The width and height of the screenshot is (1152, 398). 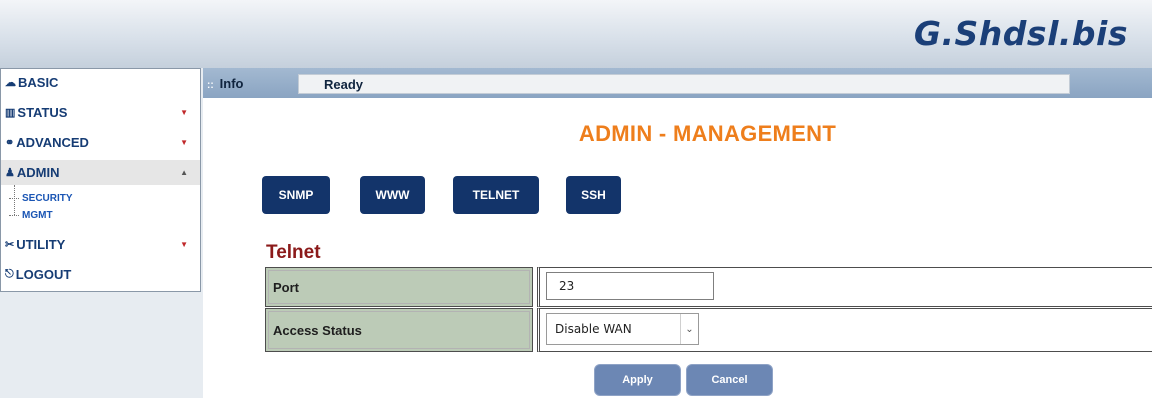 I want to click on access-status-label: Access Status, so click(x=399, y=330).